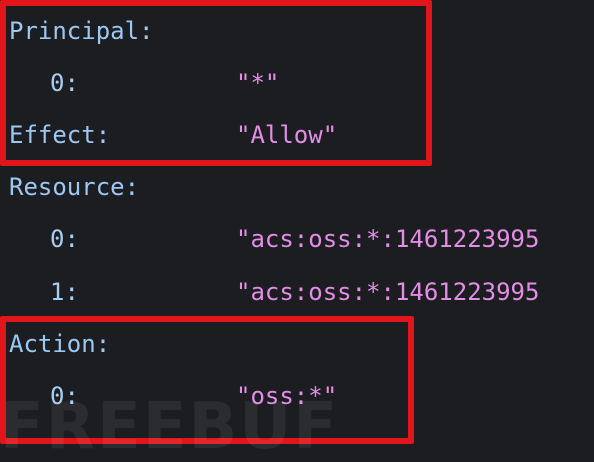  I want to click on principal-row: Principal:, so click(297, 31).